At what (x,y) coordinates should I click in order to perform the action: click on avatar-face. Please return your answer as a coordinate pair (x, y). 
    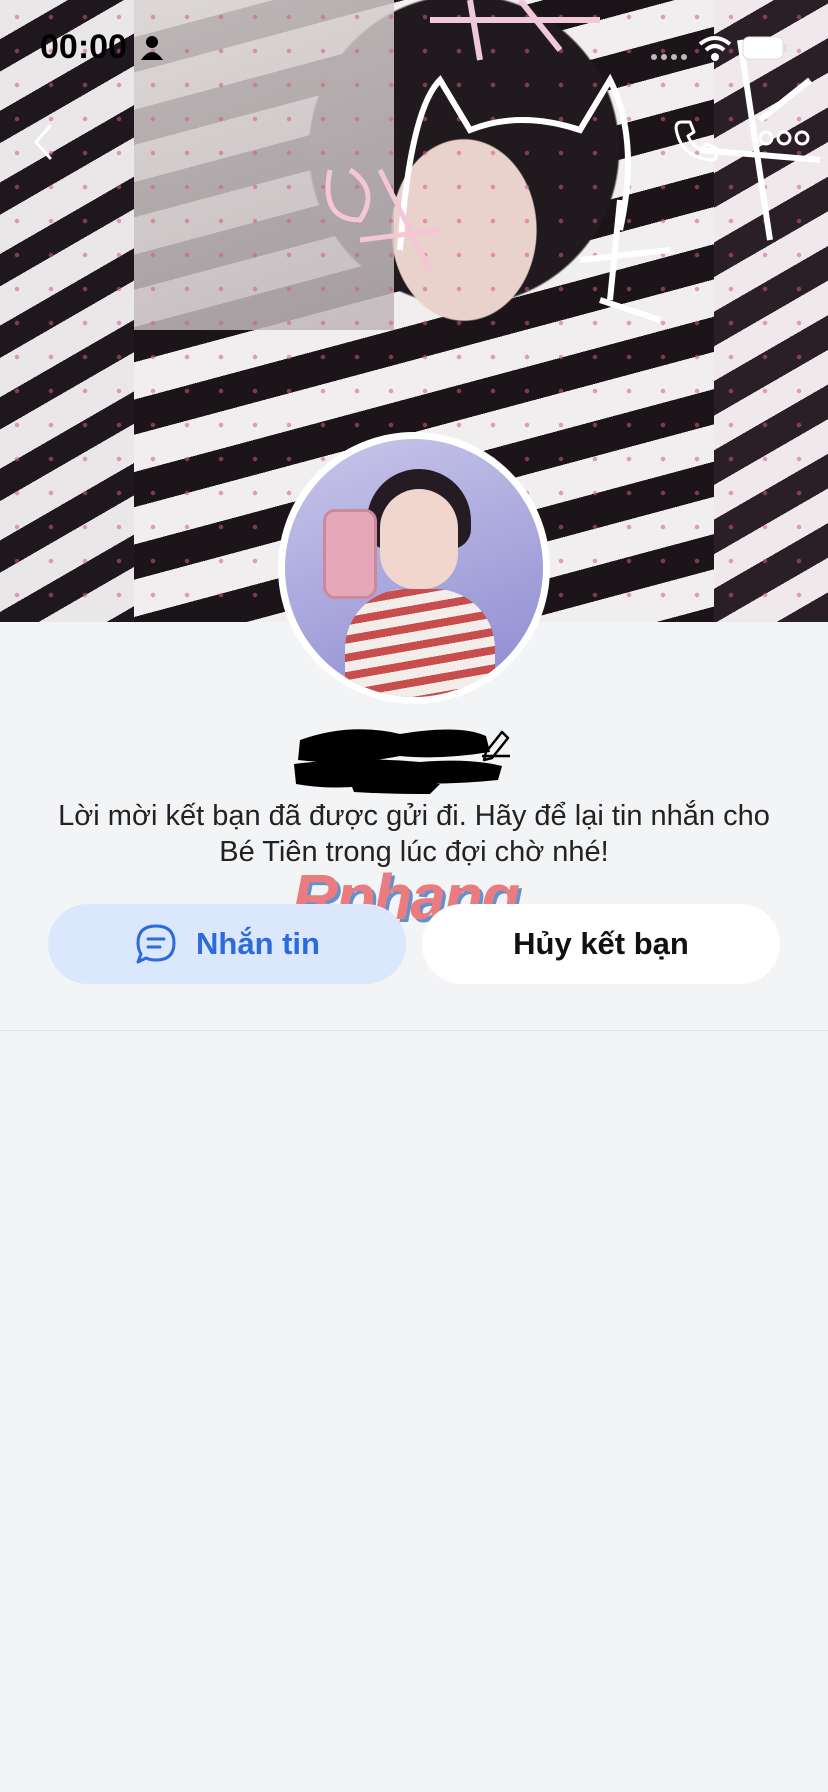
    Looking at the image, I should click on (419, 539).